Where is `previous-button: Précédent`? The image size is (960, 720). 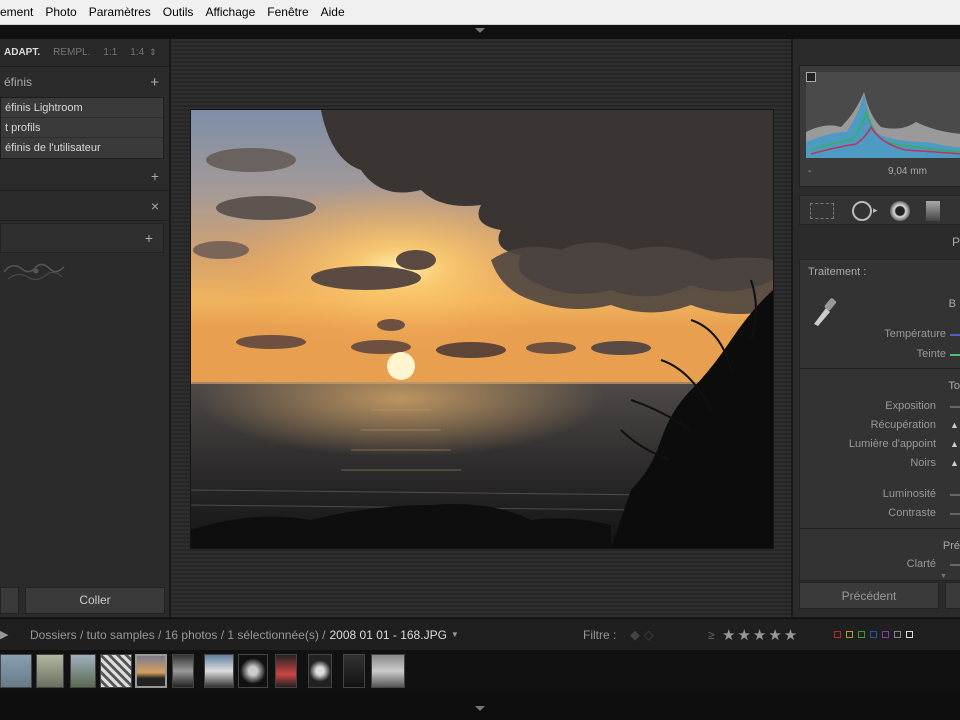 previous-button: Précédent is located at coordinates (869, 595).